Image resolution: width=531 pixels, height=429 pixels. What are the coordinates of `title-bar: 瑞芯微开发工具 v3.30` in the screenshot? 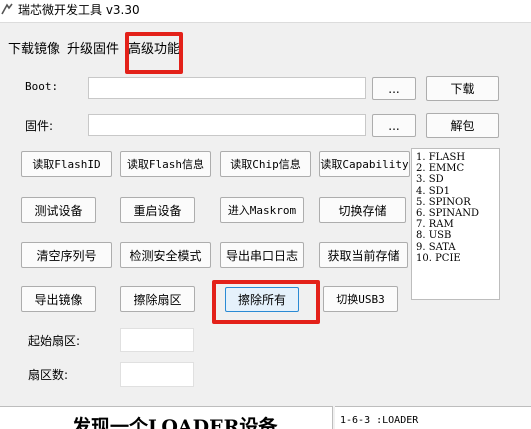 It's located at (265, 11).